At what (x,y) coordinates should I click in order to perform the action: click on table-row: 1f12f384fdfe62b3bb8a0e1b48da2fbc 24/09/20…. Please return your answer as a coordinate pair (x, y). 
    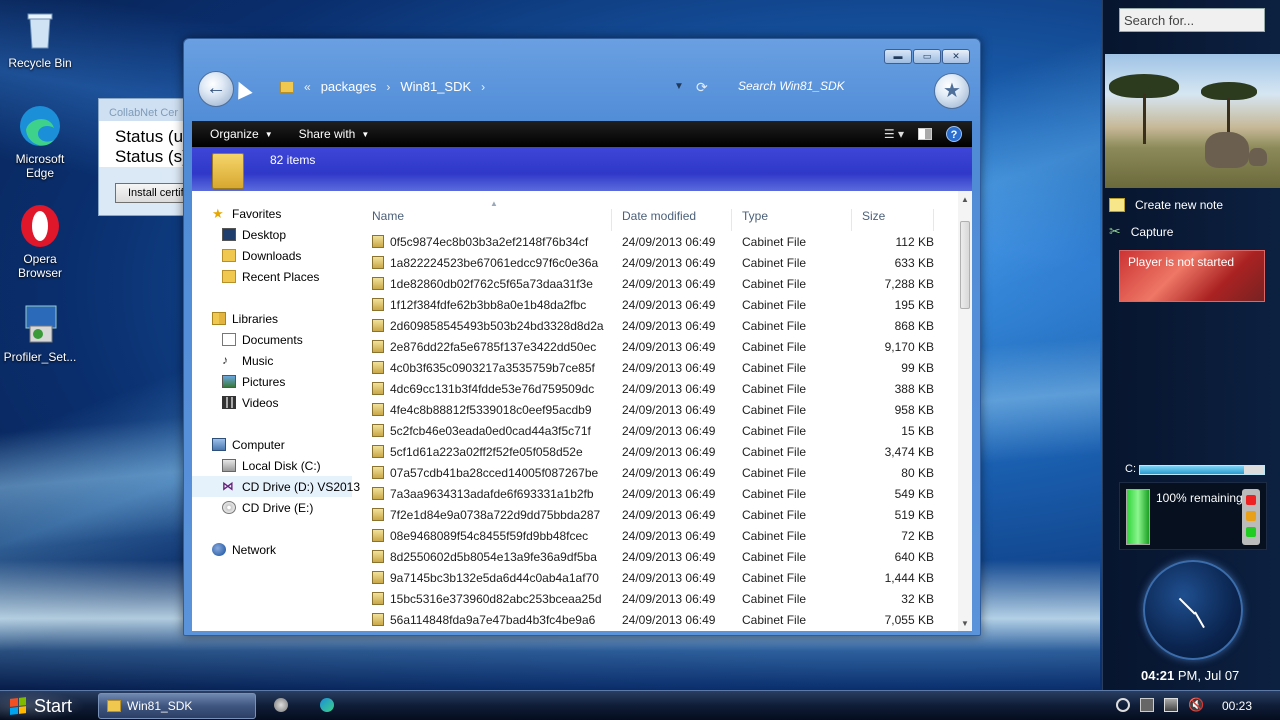
    Looking at the image, I should click on (658, 304).